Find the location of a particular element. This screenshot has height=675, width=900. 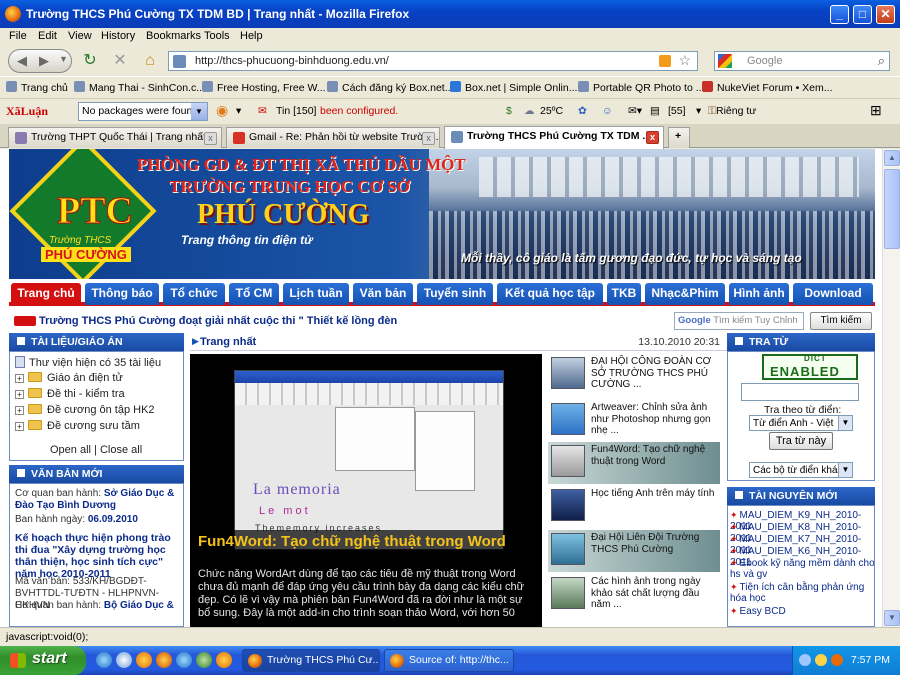

dictionary-set-select: Các bộ từ điển khác ▼ is located at coordinates (801, 470).